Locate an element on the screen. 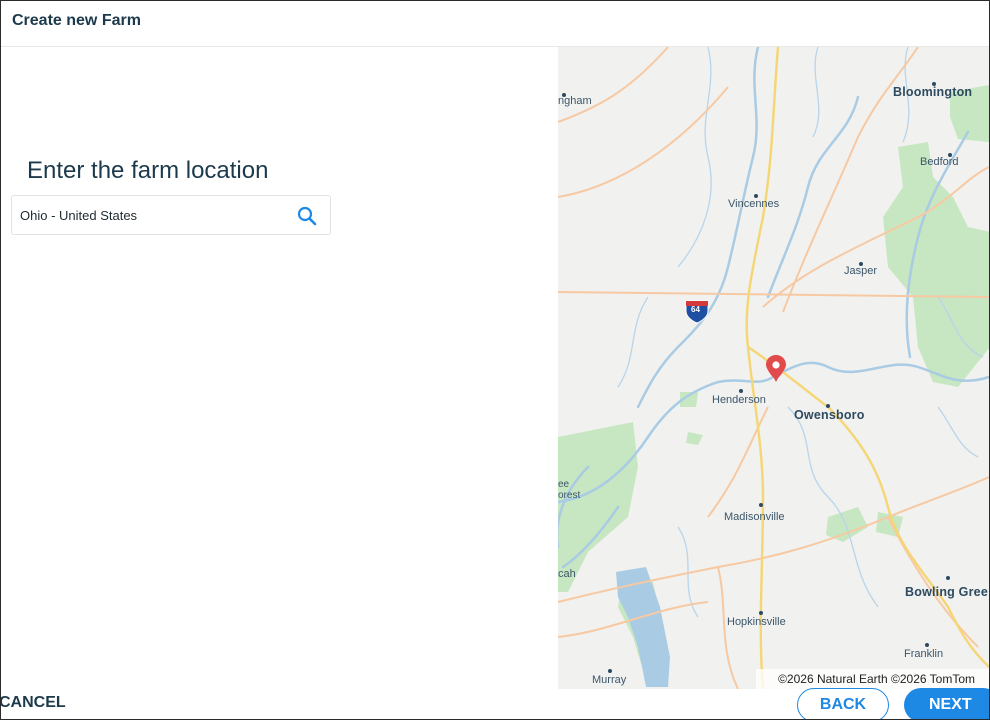 The height and width of the screenshot is (720, 990). map-city-label: ee is located at coordinates (564, 484).